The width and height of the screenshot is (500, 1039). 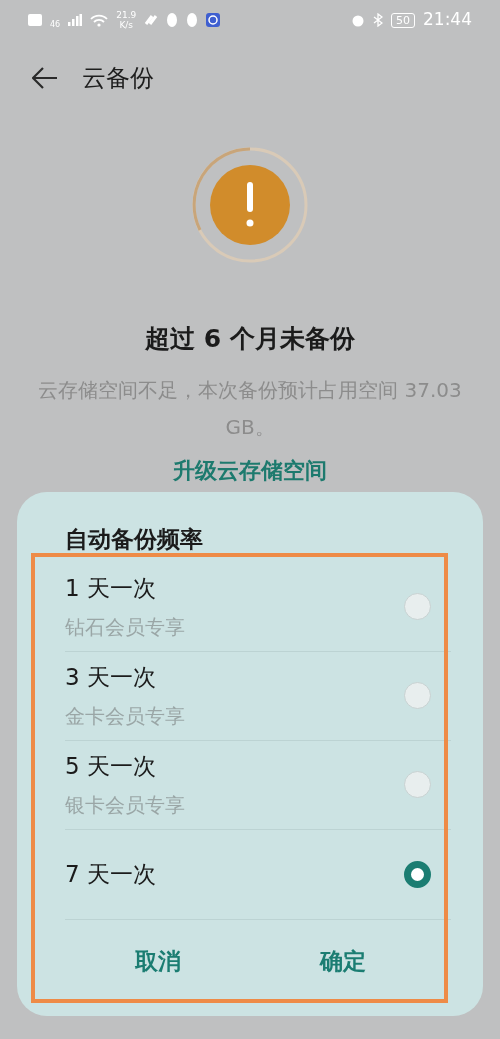 What do you see at coordinates (151, 20) in the screenshot?
I see `app-icon` at bounding box center [151, 20].